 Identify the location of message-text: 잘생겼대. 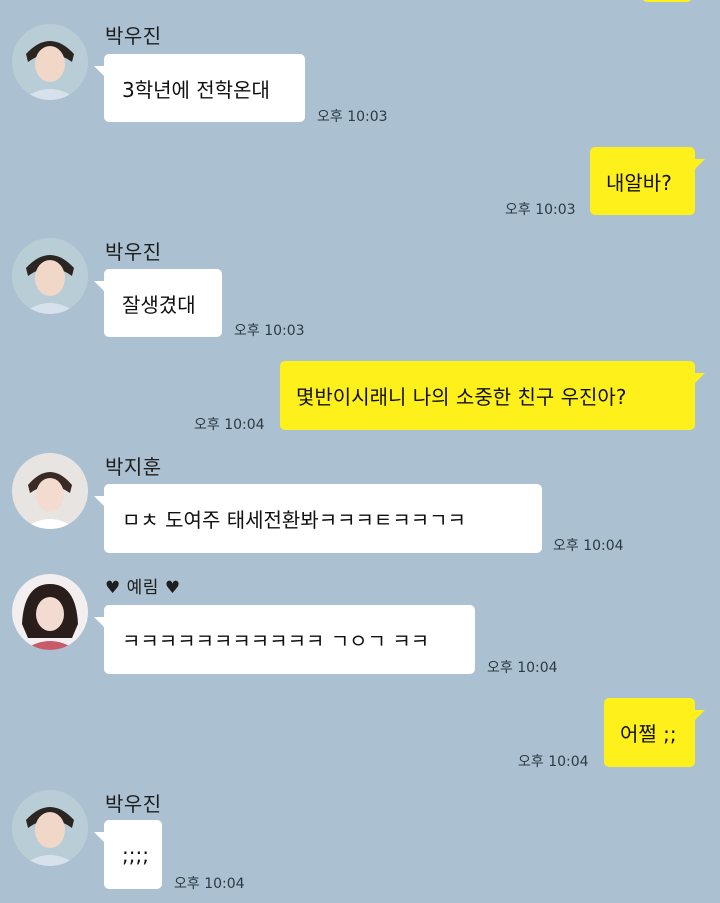
(159, 304).